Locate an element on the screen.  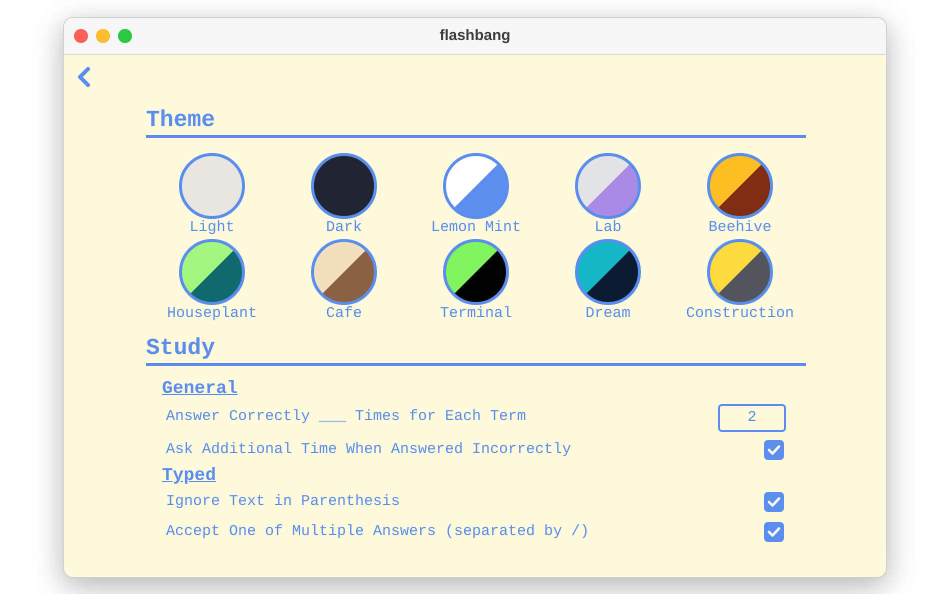
theme-label: Beehive is located at coordinates (740, 228).